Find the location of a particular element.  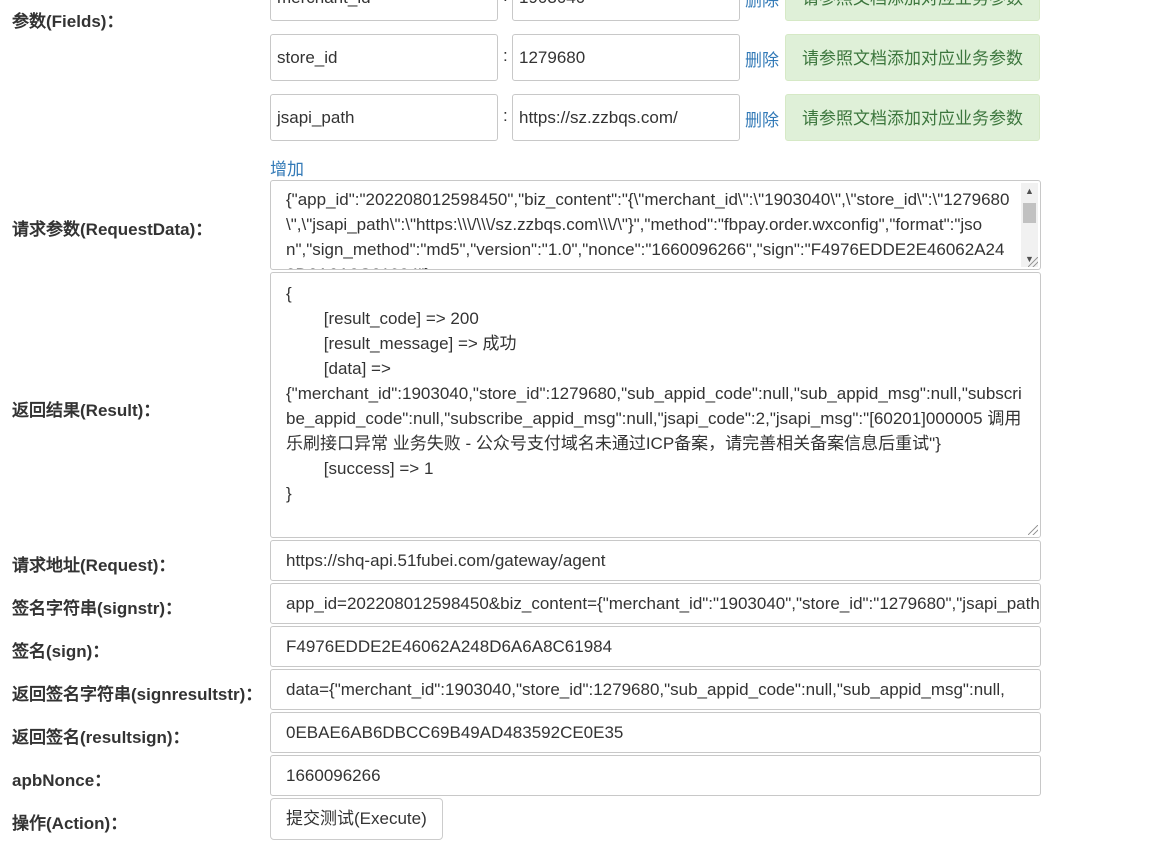

signstr-label: 签名字符串(signstr)： is located at coordinates (97, 608).